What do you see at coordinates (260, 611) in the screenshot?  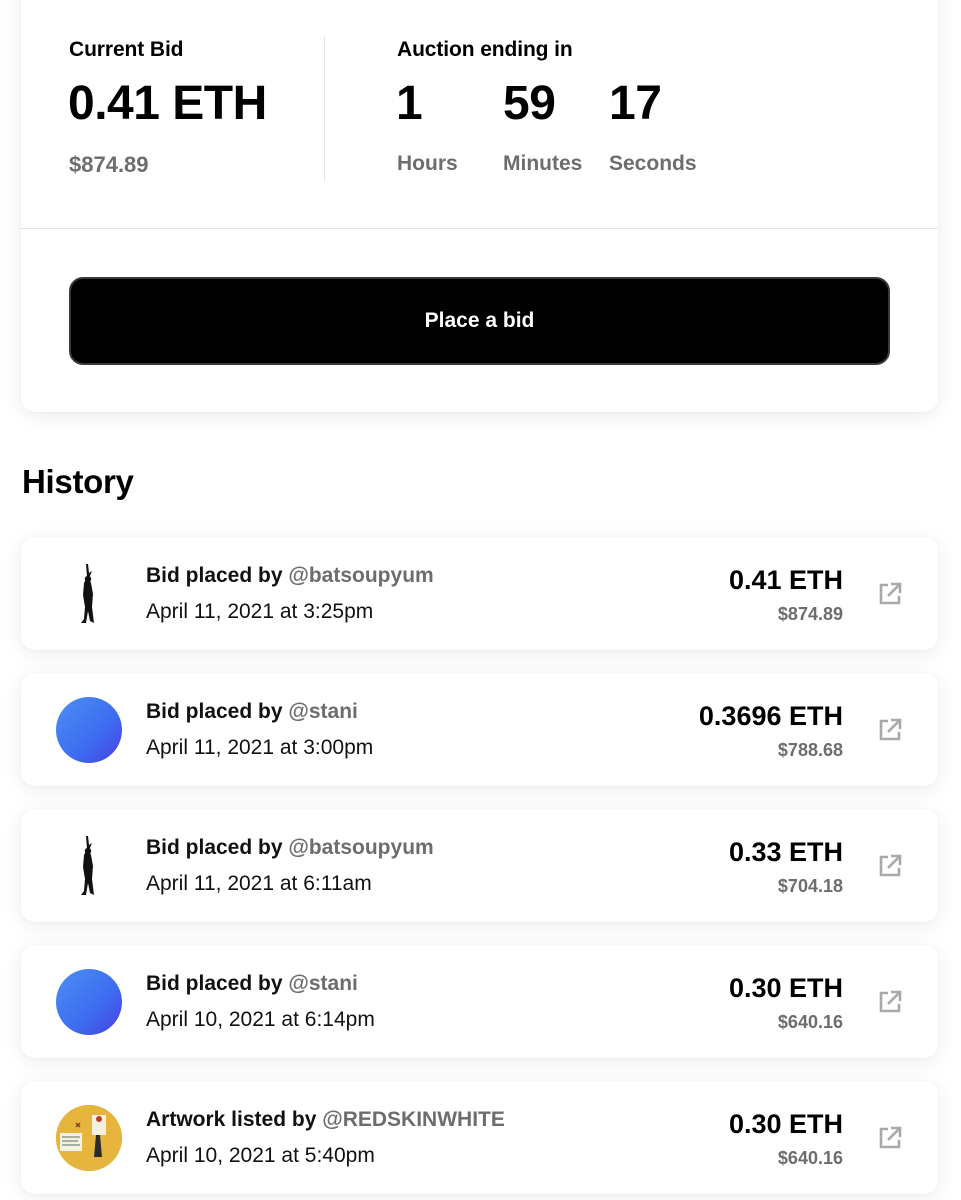 I see `history-date: April 11, 2021 at 3:25pm` at bounding box center [260, 611].